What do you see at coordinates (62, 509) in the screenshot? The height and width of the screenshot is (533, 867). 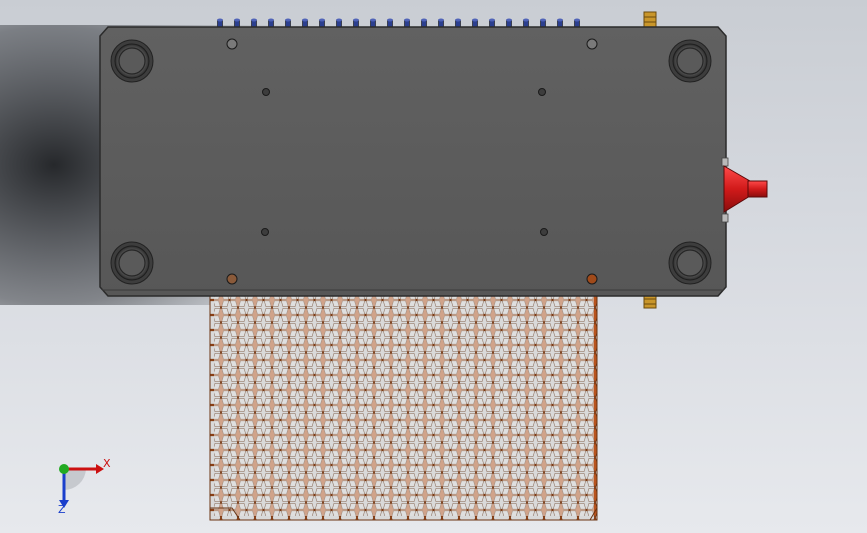 I see `z-axis-label: Z` at bounding box center [62, 509].